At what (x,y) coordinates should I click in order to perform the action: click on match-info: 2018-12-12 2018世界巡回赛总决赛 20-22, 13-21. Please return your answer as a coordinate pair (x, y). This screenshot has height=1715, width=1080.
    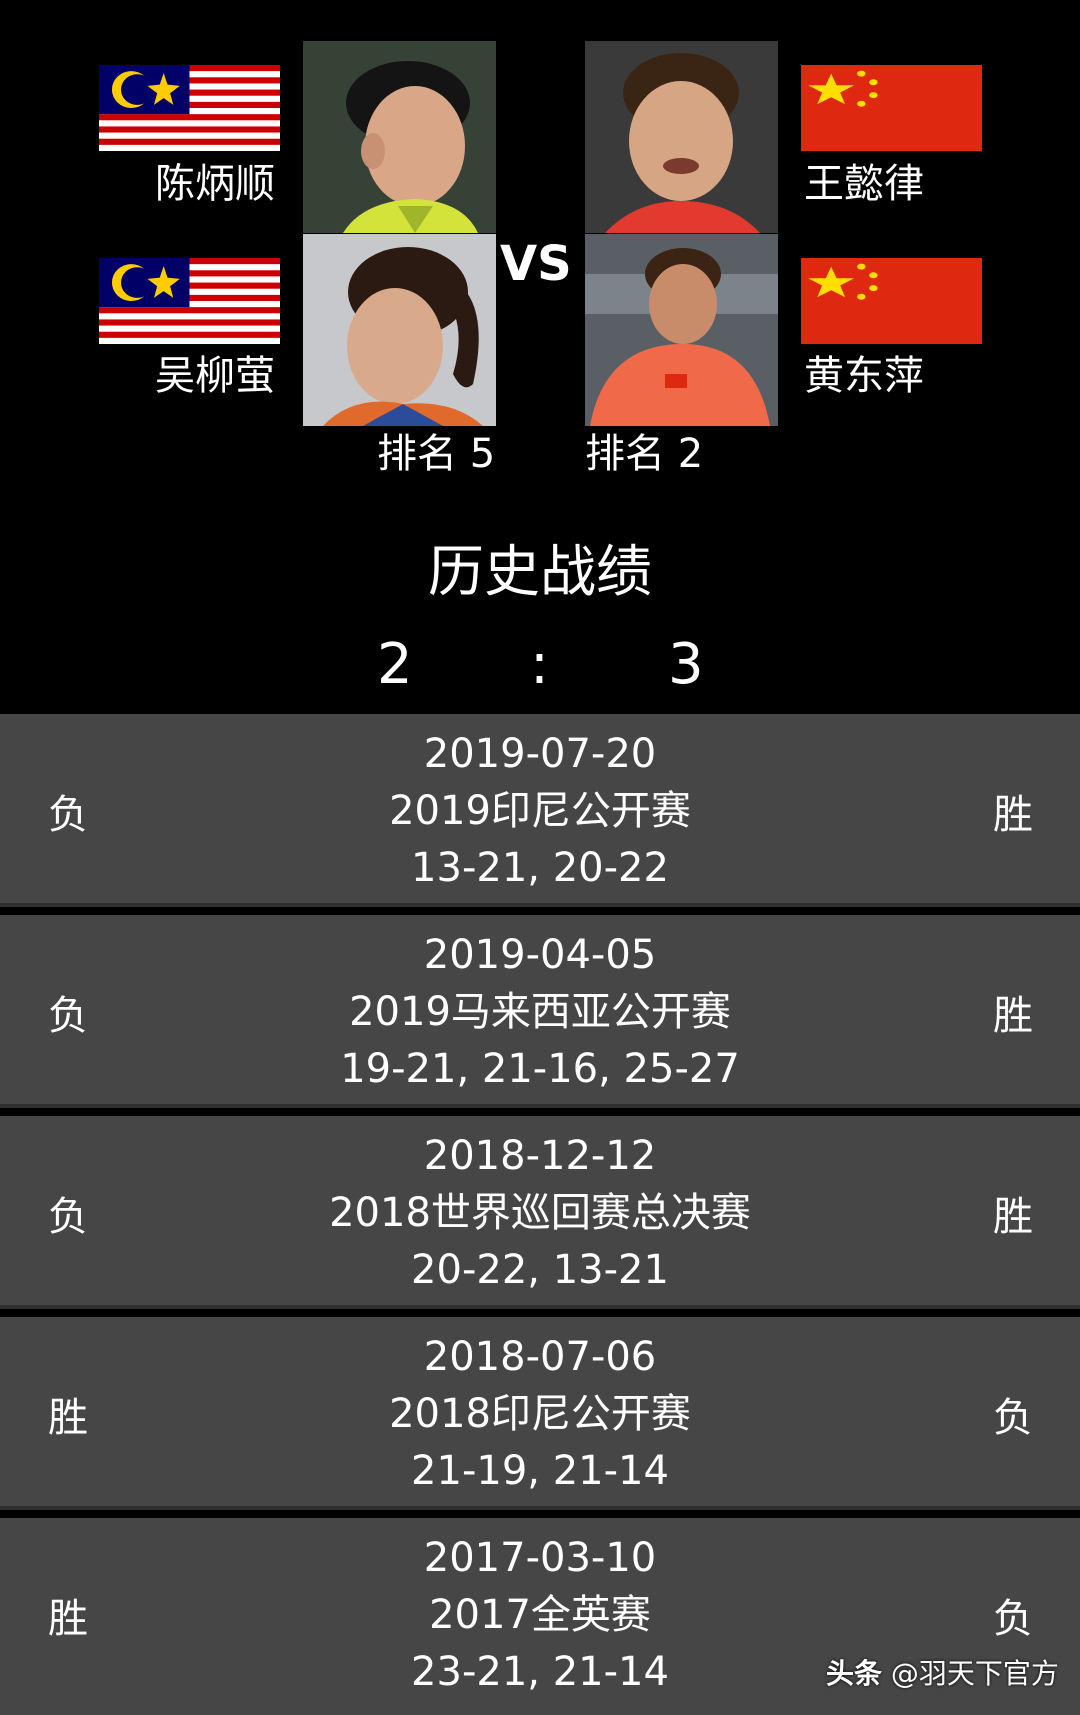
    Looking at the image, I should click on (540, 1213).